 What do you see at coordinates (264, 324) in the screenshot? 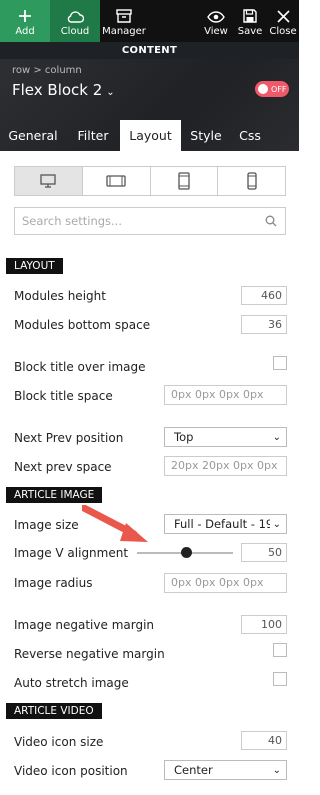
I see `modules-bottom-space-input: 36` at bounding box center [264, 324].